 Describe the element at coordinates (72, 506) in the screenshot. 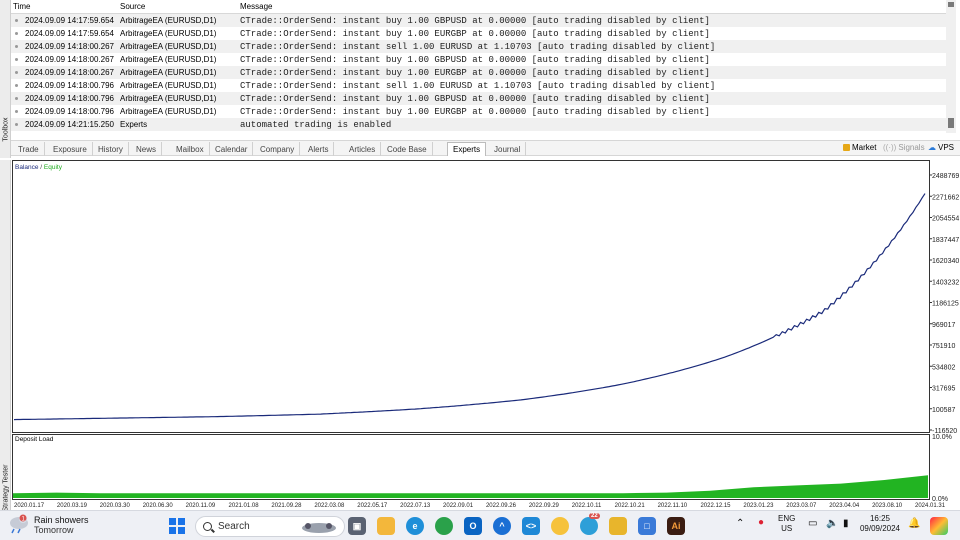

I see `x-tick-label: 2020.03.19` at that location.